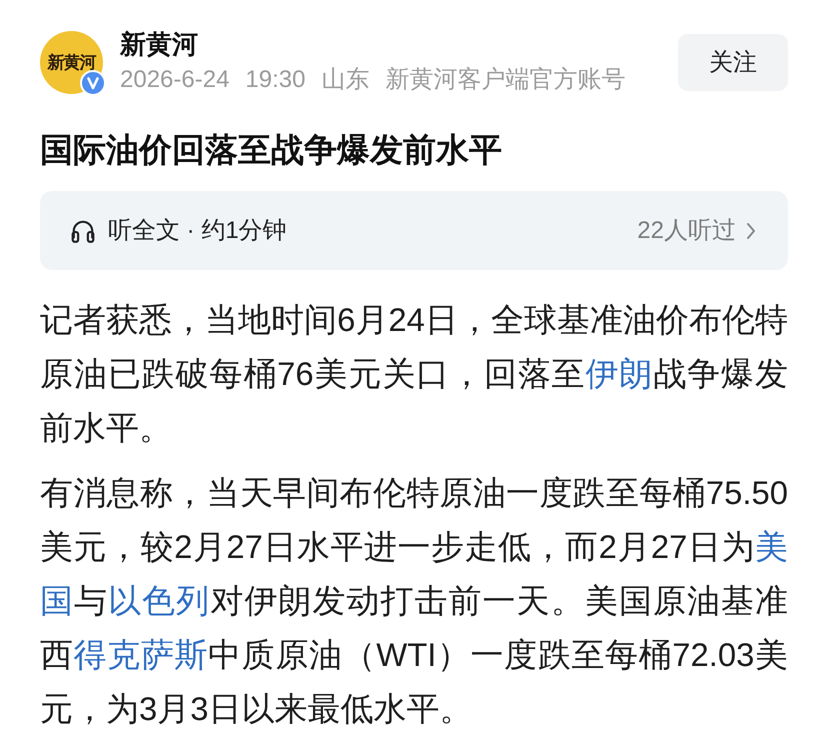  What do you see at coordinates (620, 373) in the screenshot?
I see `topic-link: 伊朗` at bounding box center [620, 373].